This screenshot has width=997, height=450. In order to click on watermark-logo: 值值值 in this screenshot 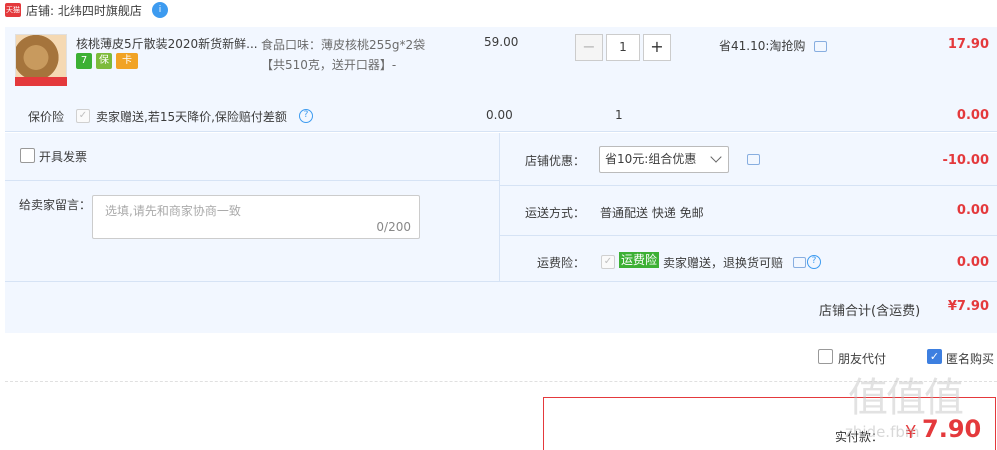, I will do `click(906, 398)`.